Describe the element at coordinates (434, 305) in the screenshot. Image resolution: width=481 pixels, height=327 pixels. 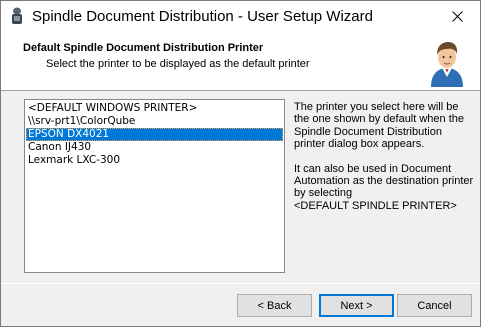
I see `cancel-button: Cancel` at that location.